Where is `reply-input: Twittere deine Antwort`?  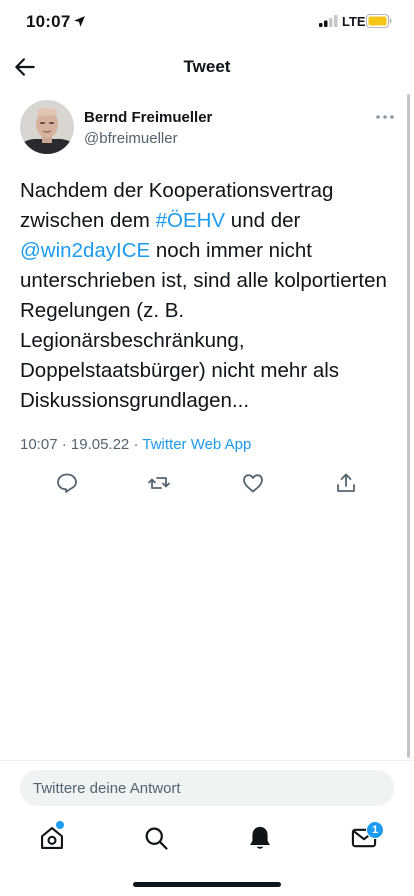
reply-input: Twittere deine Antwort is located at coordinates (207, 788).